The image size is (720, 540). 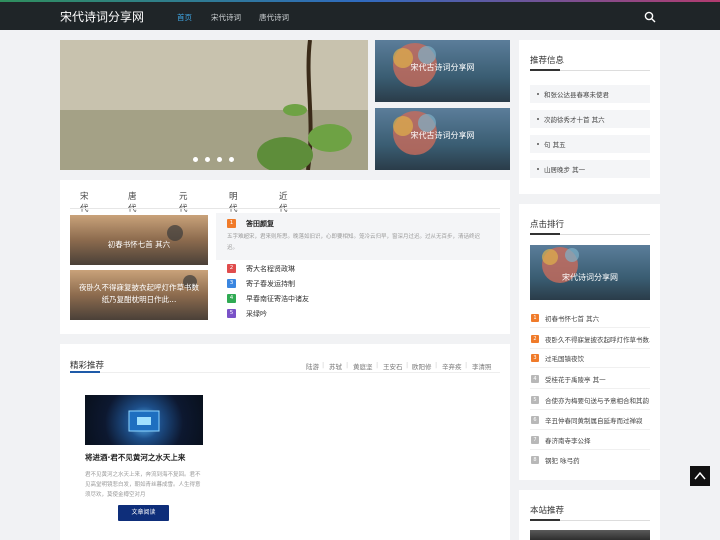 What do you see at coordinates (590, 234) in the screenshot?
I see `ranking-divider` at bounding box center [590, 234].